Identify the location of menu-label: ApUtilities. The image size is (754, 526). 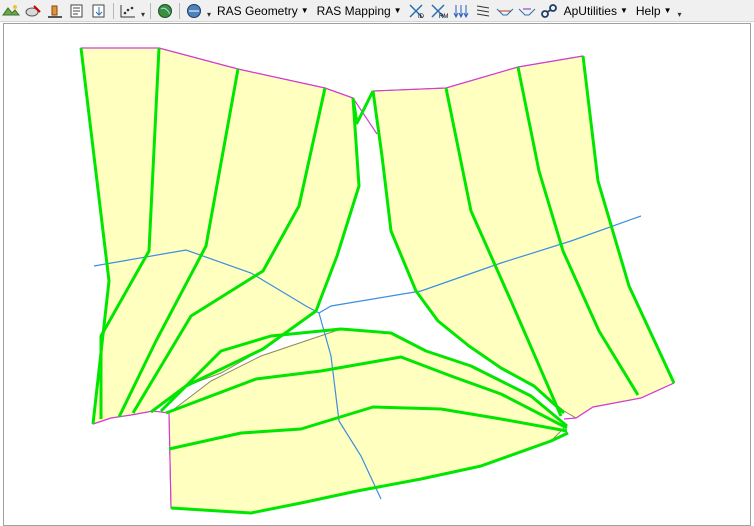
(590, 10).